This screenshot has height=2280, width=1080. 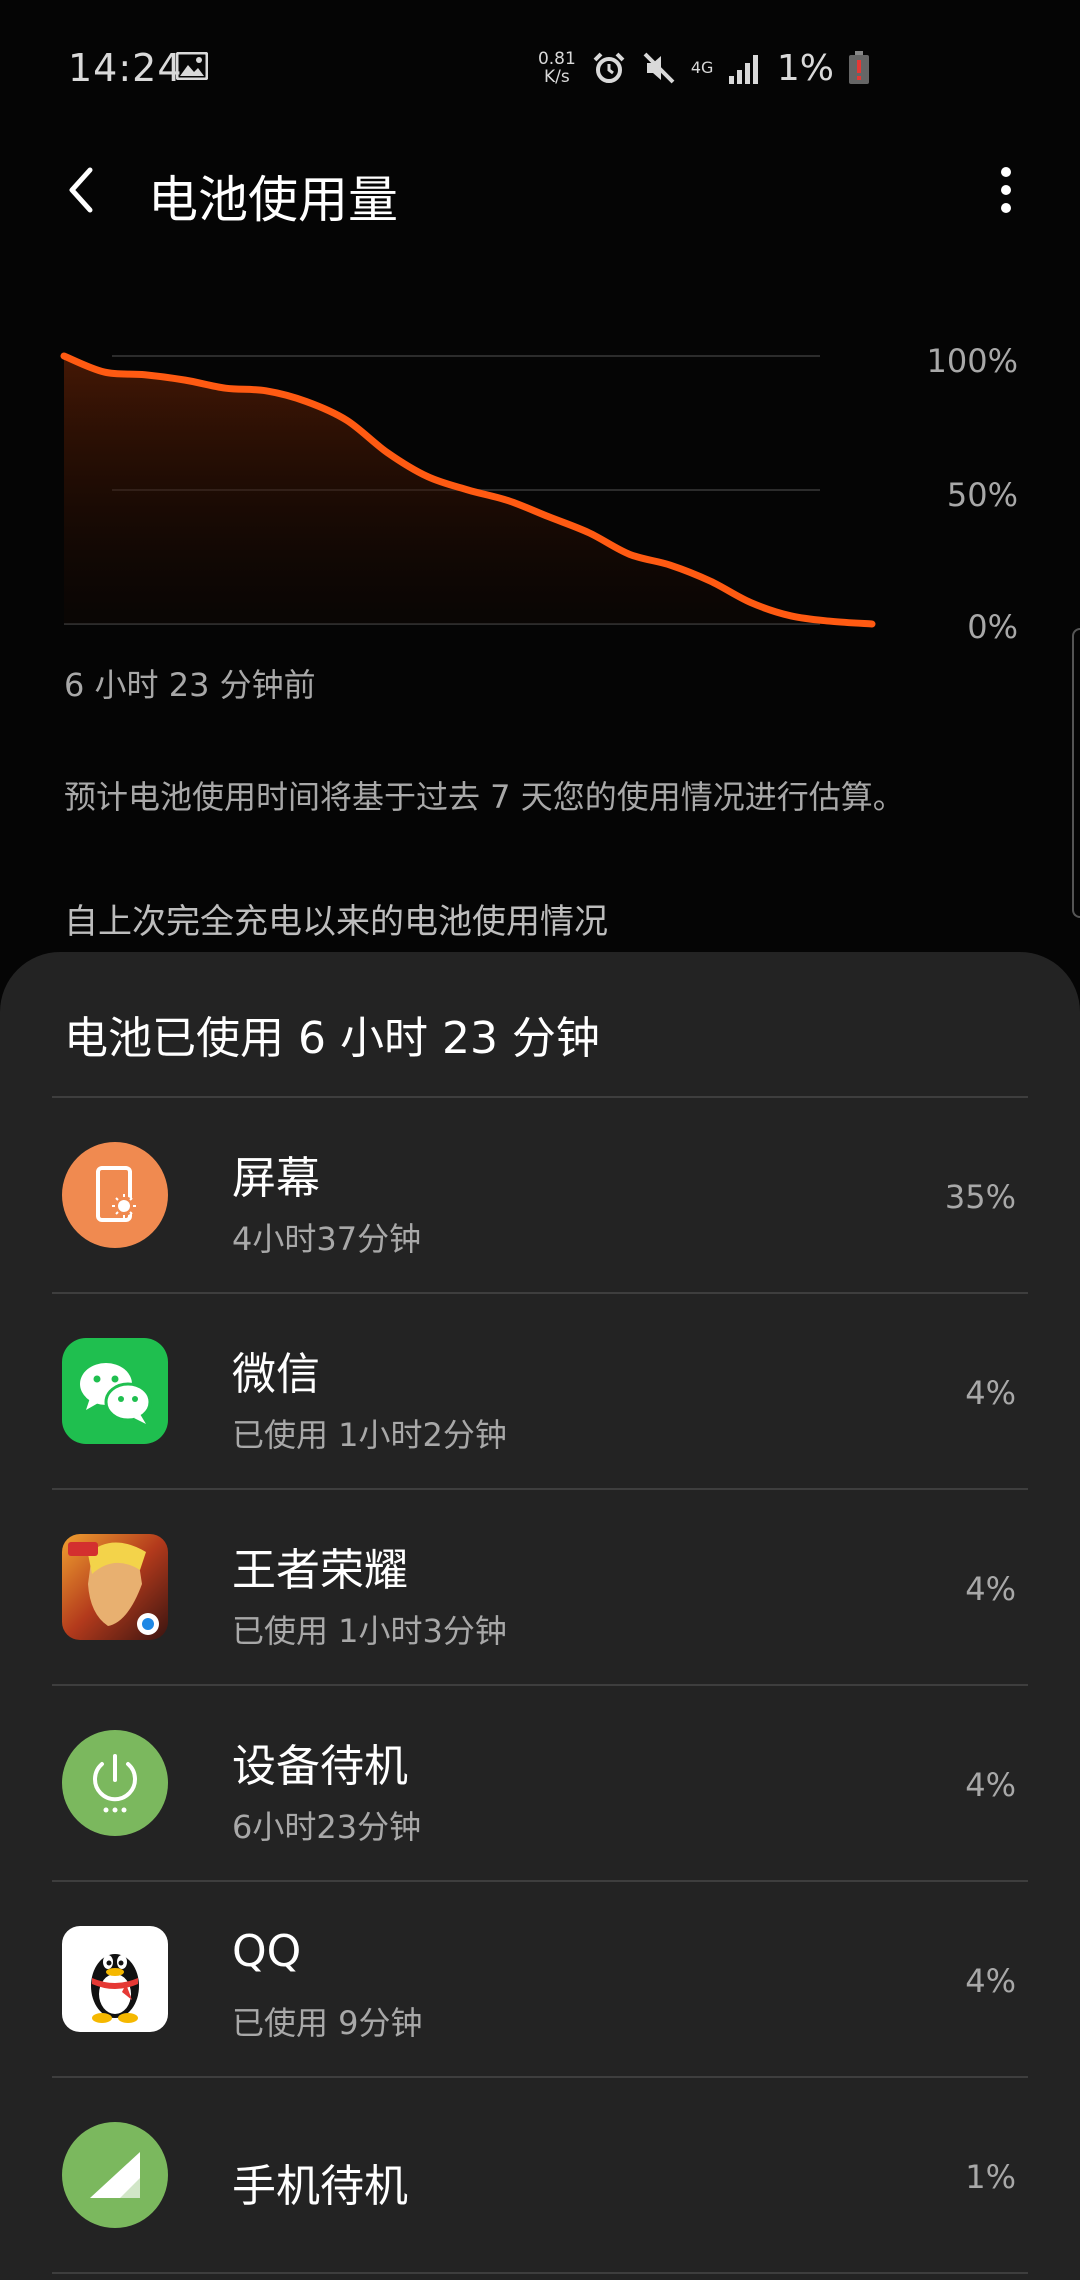 What do you see at coordinates (332, 1038) in the screenshot?
I see `usage-sheet-title: 电池已使用 6 小时 23 分钟` at bounding box center [332, 1038].